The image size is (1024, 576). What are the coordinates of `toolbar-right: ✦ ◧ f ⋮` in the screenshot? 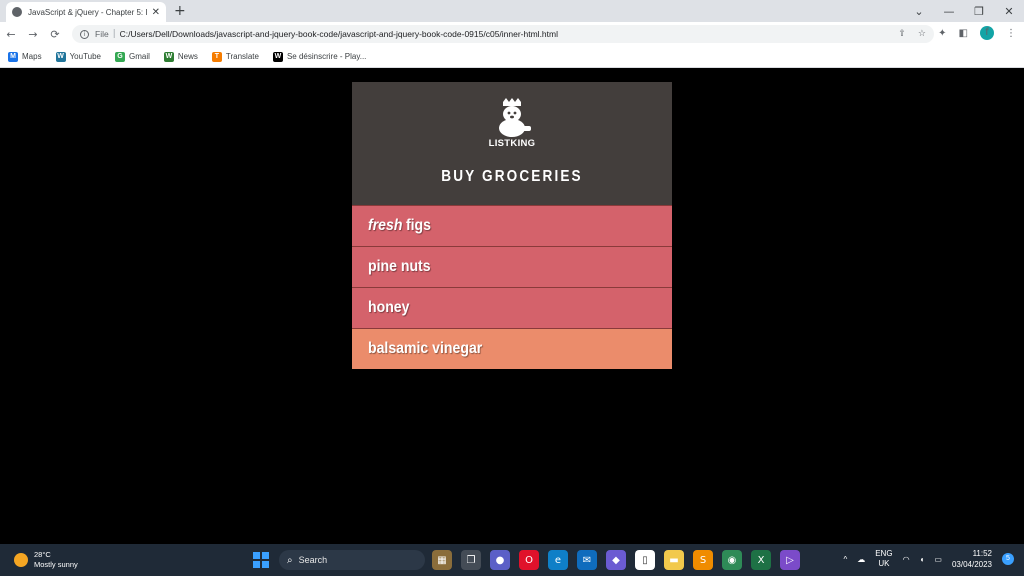 It's located at (977, 33).